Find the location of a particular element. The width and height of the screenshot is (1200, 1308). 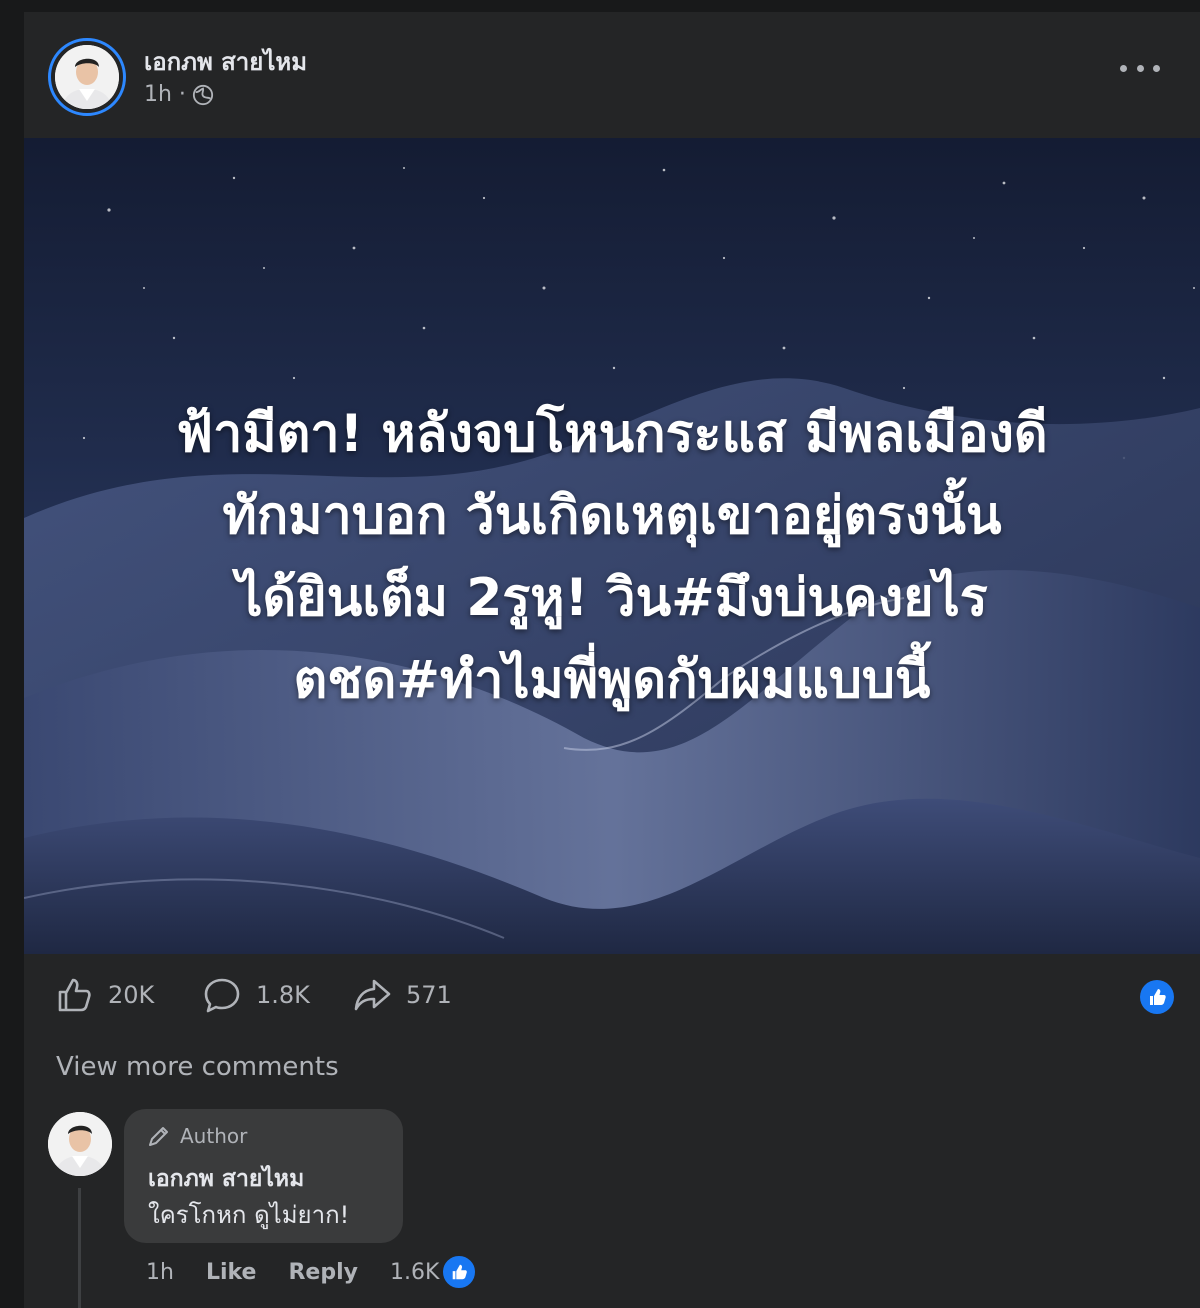

author-name: เอกภพ สายไหม is located at coordinates (225, 61).